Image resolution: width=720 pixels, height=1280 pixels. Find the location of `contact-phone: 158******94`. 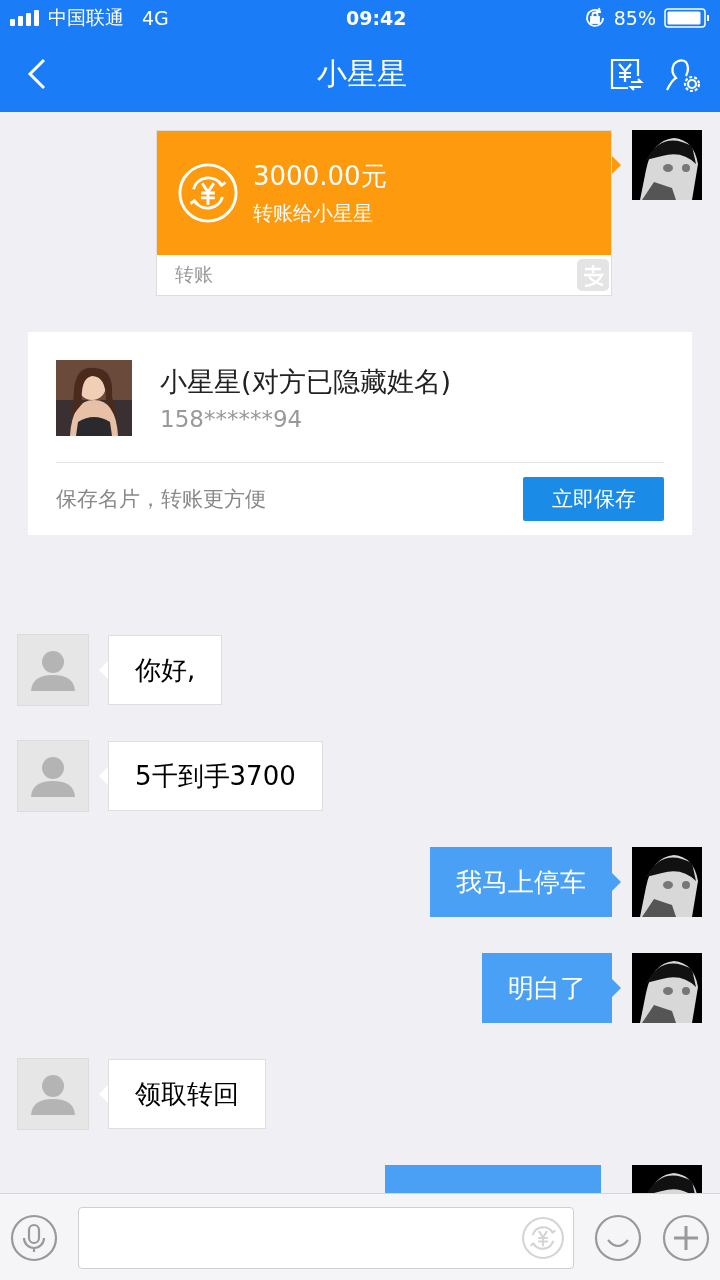

contact-phone: 158******94 is located at coordinates (232, 419).